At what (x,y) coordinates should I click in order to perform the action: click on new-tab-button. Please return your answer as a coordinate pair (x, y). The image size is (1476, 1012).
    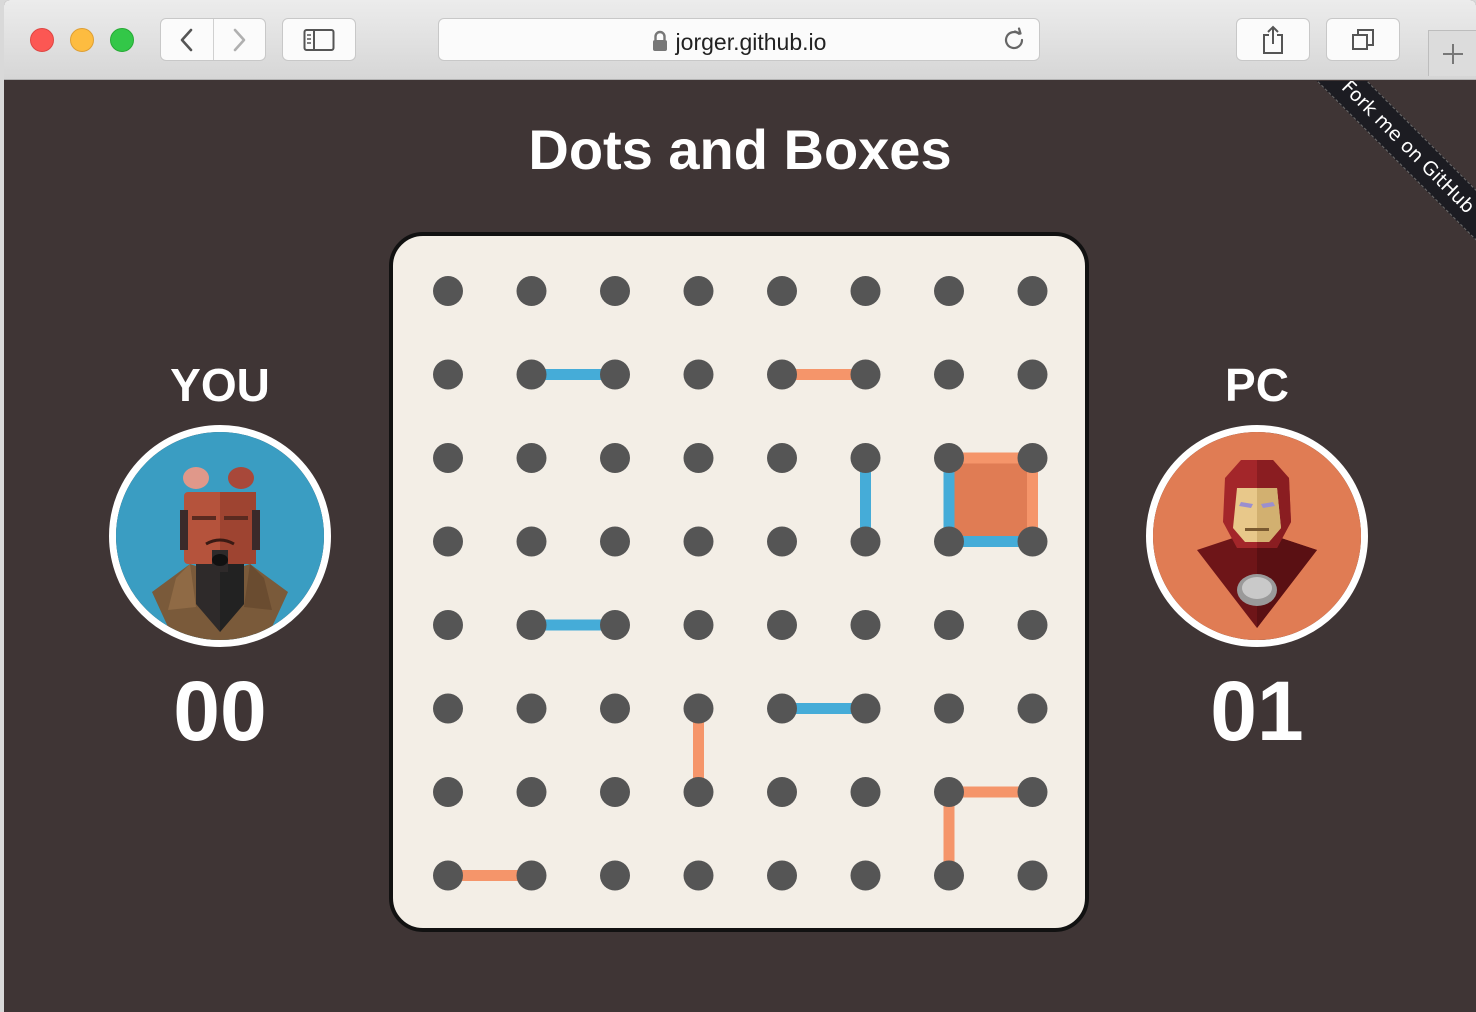
    Looking at the image, I should click on (1452, 53).